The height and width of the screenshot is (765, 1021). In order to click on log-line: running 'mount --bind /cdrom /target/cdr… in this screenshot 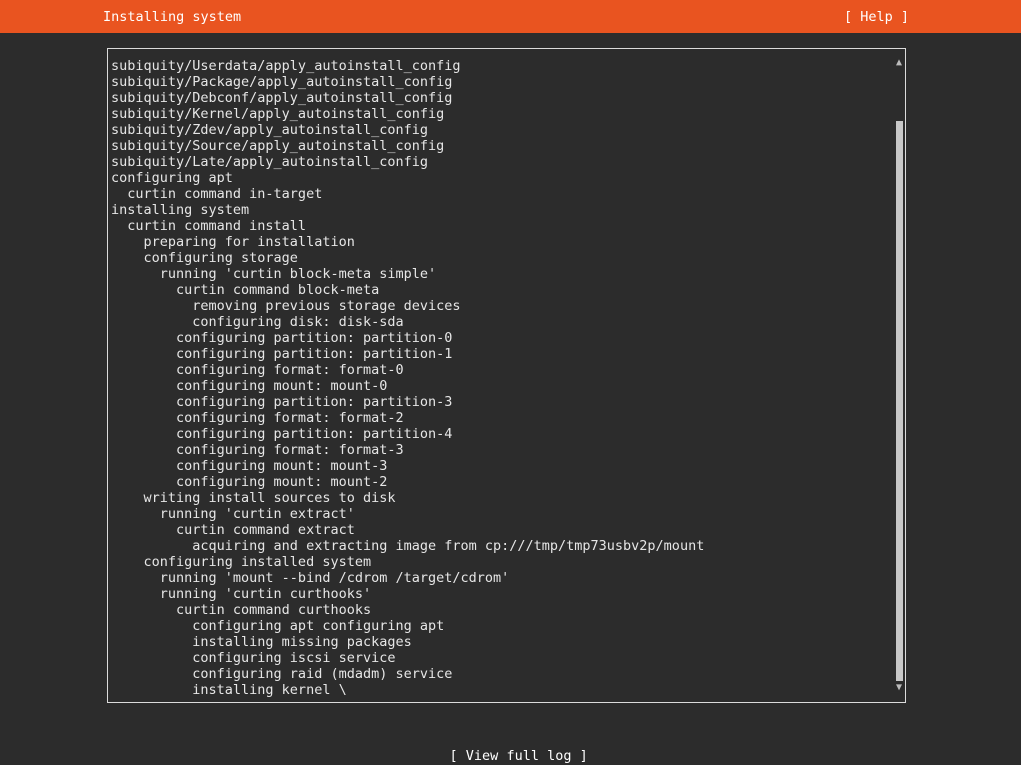, I will do `click(310, 578)`.